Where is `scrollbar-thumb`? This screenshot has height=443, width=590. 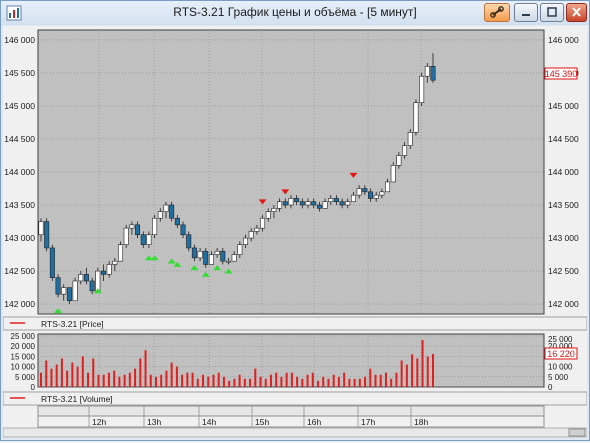
scrollbar-thumb is located at coordinates (577, 432).